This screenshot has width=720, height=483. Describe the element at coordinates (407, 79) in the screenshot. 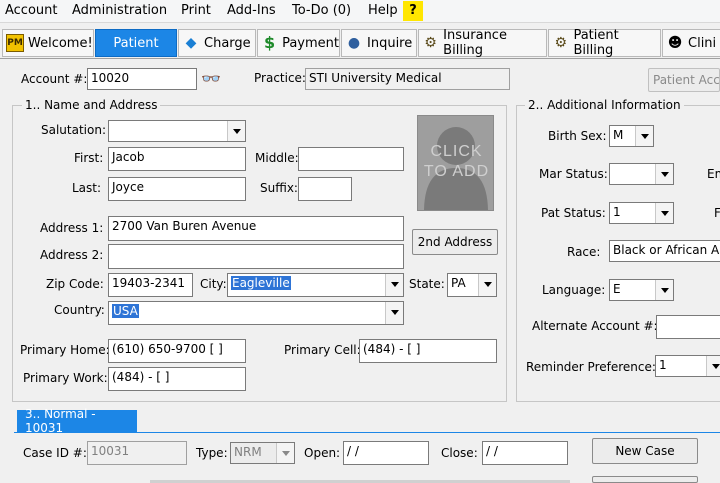

I see `practice-field: STI University Medical` at that location.